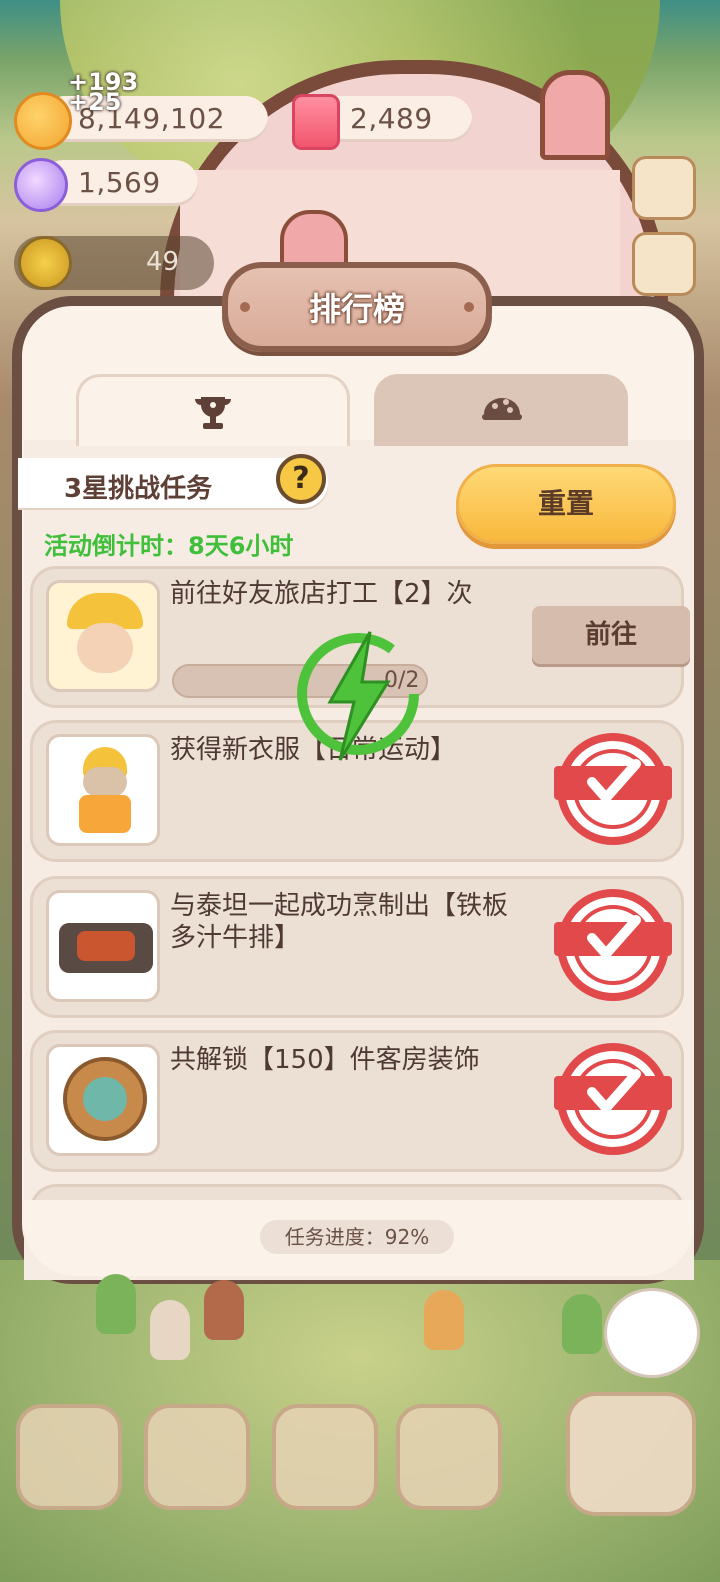 This screenshot has width=720, height=1582. What do you see at coordinates (321, 594) in the screenshot?
I see `task-text: 前往好友旅店打工【2】次` at bounding box center [321, 594].